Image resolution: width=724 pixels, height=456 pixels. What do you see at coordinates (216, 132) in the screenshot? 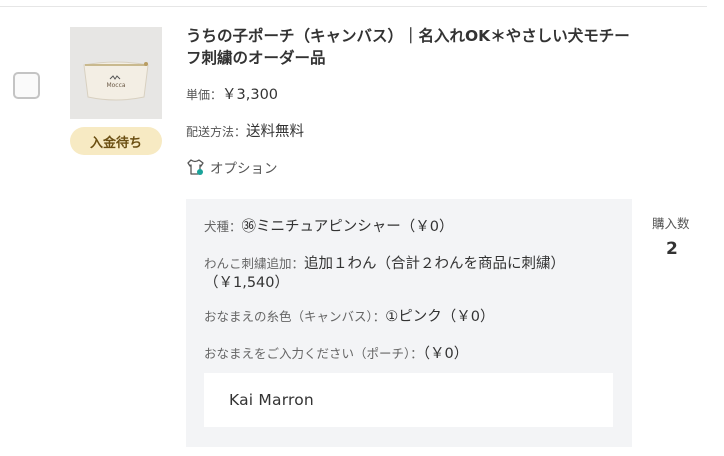
I see `shipping-label: 配送方法：` at bounding box center [216, 132].